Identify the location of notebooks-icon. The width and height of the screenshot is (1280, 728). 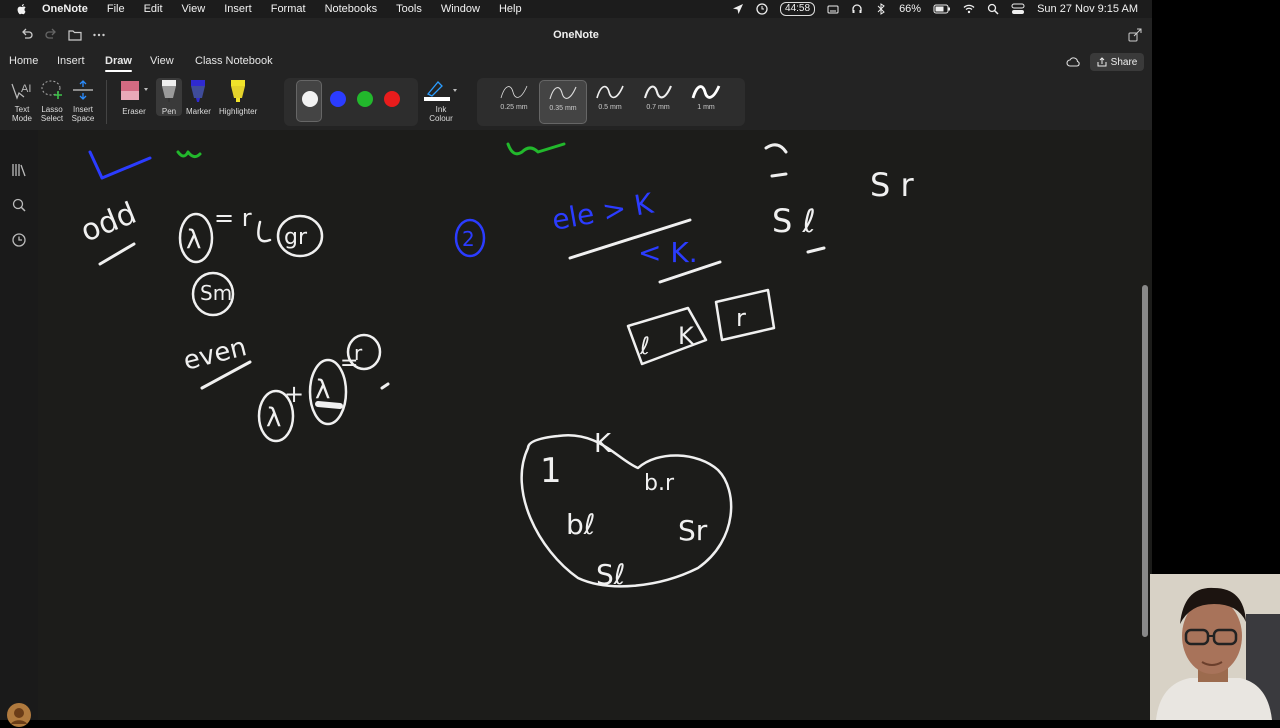
(19, 170).